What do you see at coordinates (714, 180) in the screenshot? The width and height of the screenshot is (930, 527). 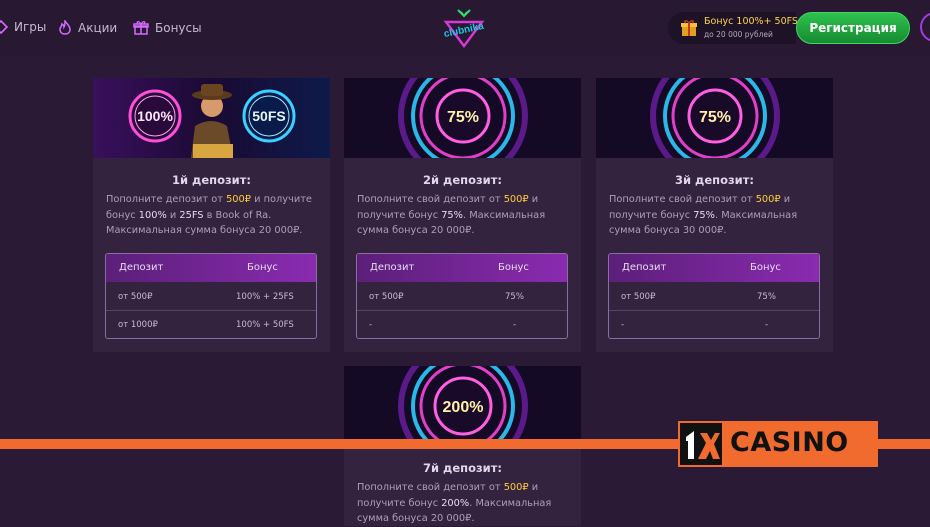 I see `card-title-3: 3й депозит:` at bounding box center [714, 180].